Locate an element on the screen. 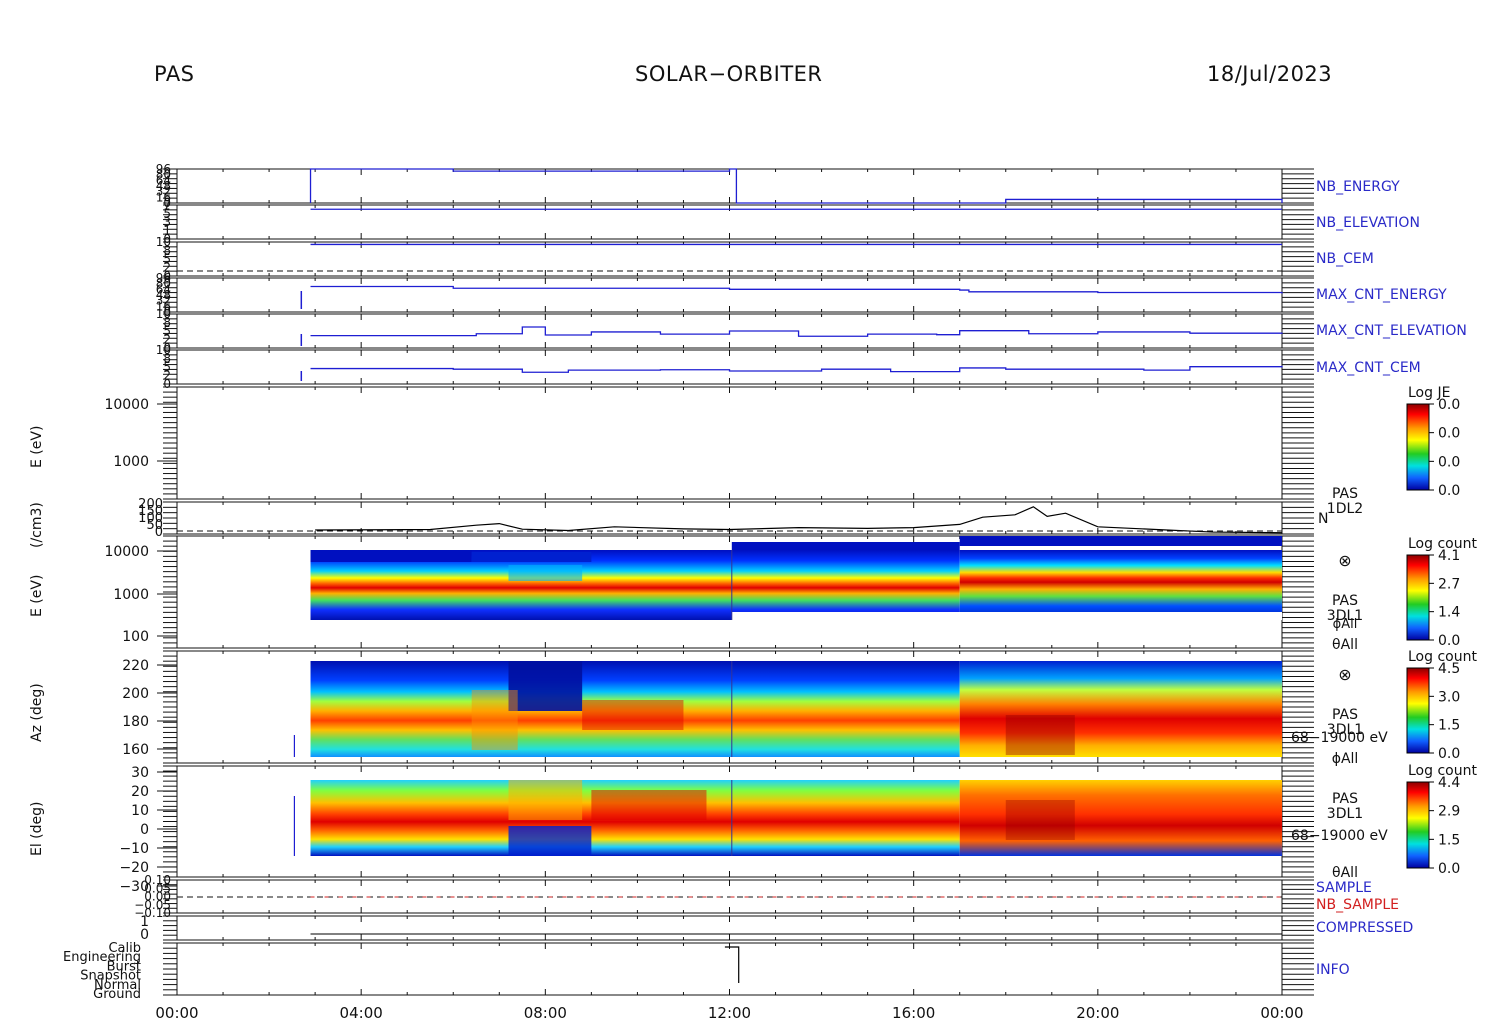  y-tick-label: 220 is located at coordinates (135, 666).